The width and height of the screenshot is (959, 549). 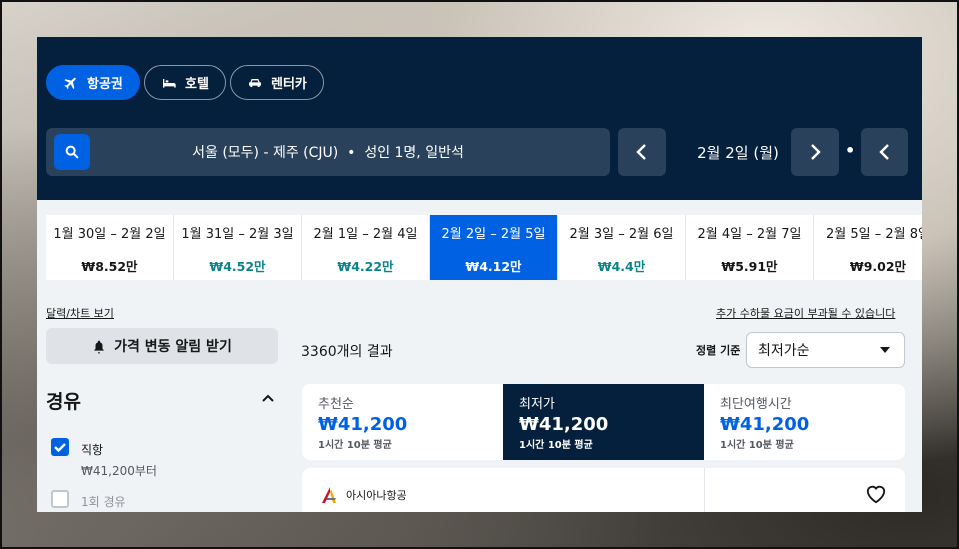 What do you see at coordinates (268, 398) in the screenshot?
I see `chevron-up-icon` at bounding box center [268, 398].